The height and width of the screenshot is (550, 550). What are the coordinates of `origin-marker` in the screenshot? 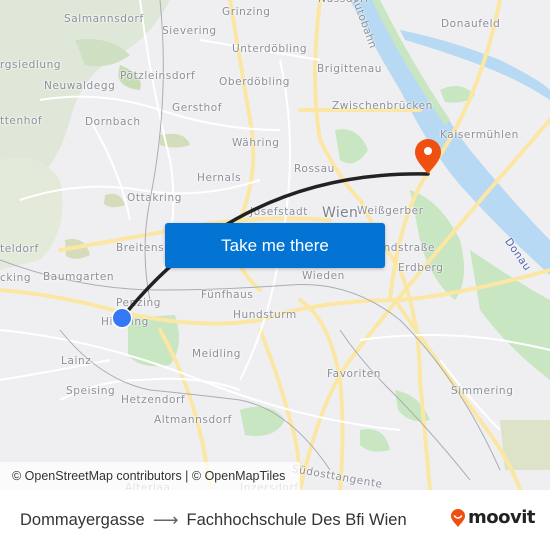 It's located at (122, 318).